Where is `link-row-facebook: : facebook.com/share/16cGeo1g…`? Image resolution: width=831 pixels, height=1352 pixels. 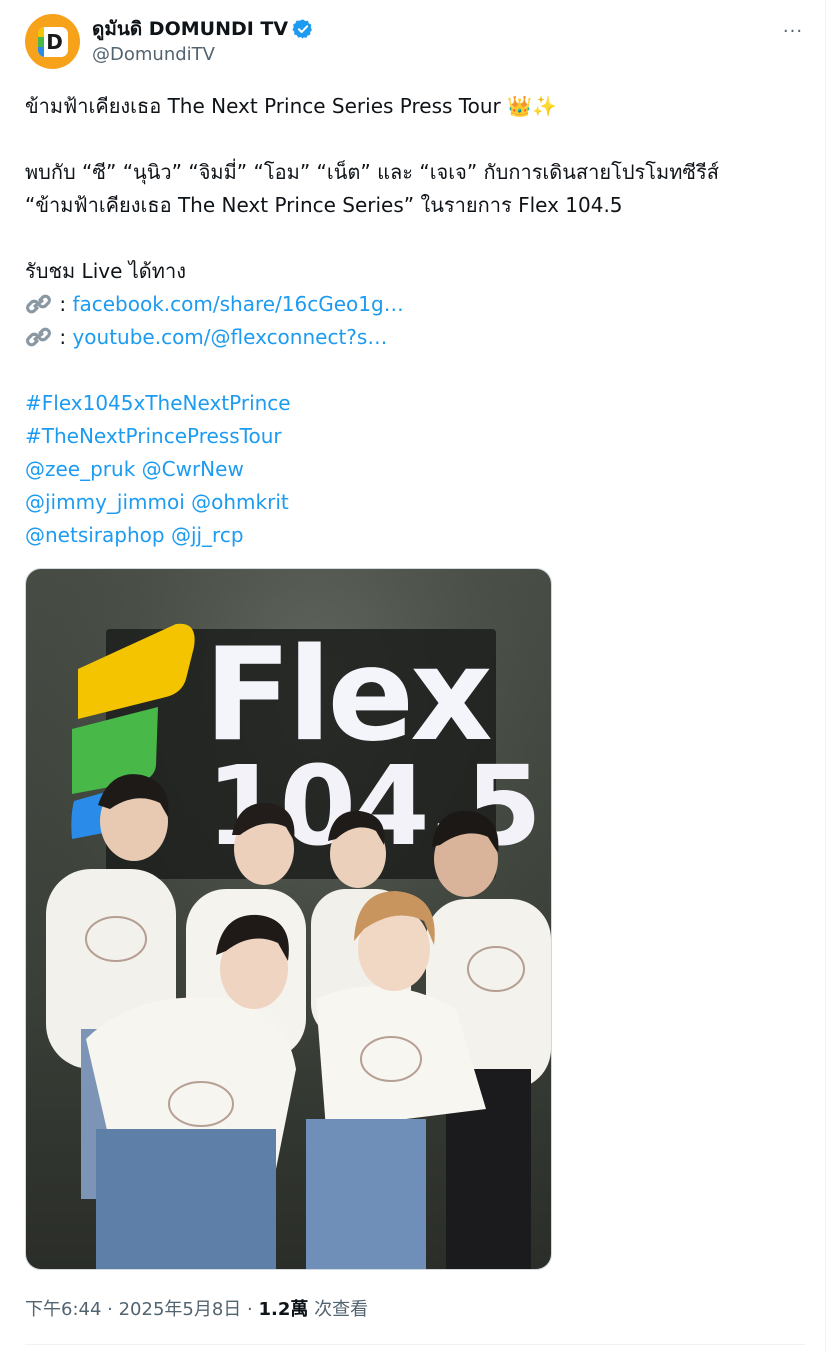 link-row-facebook: : facebook.com/share/16cGeo1g… is located at coordinates (415, 304).